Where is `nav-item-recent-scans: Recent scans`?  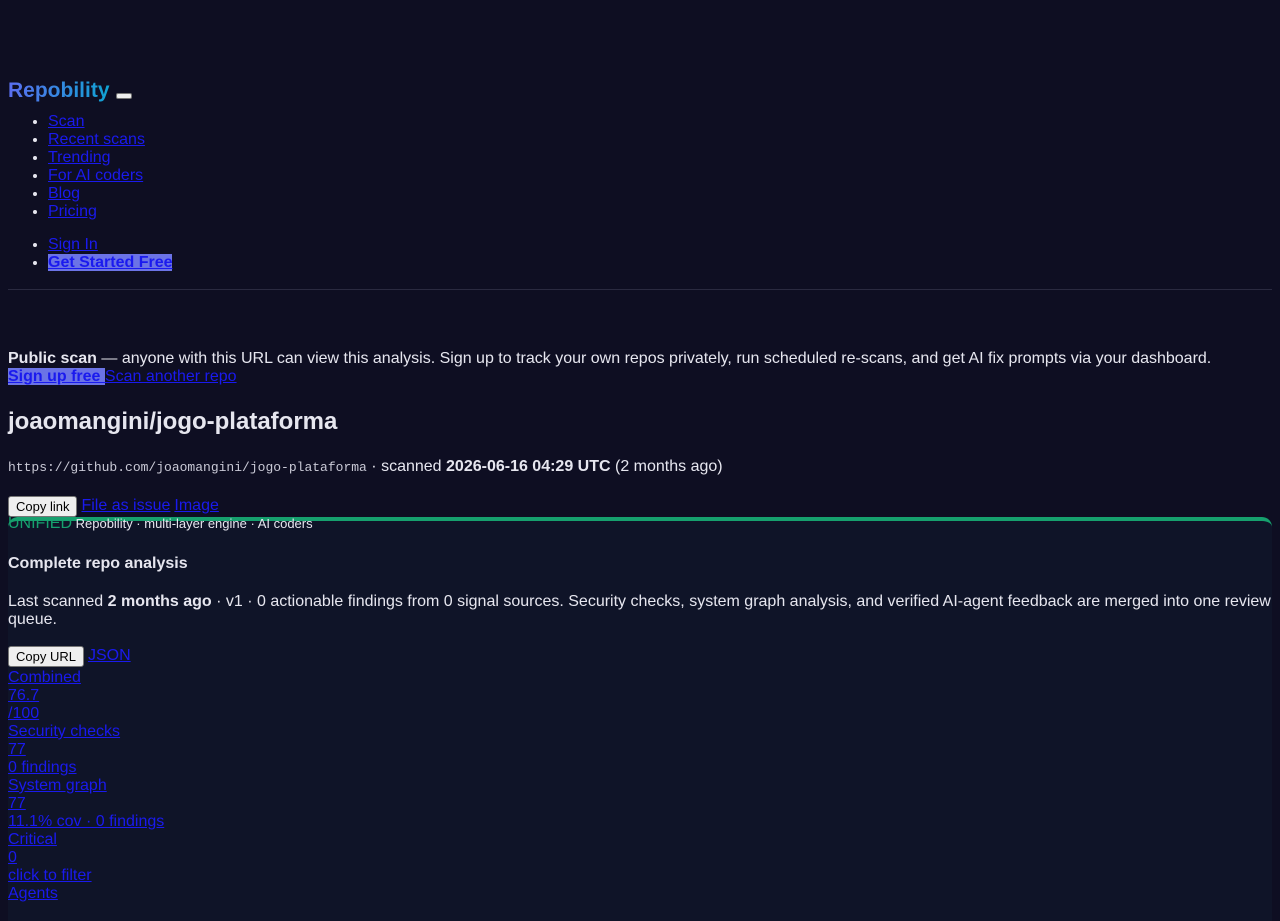
nav-item-recent-scans: Recent scans is located at coordinates (660, 140).